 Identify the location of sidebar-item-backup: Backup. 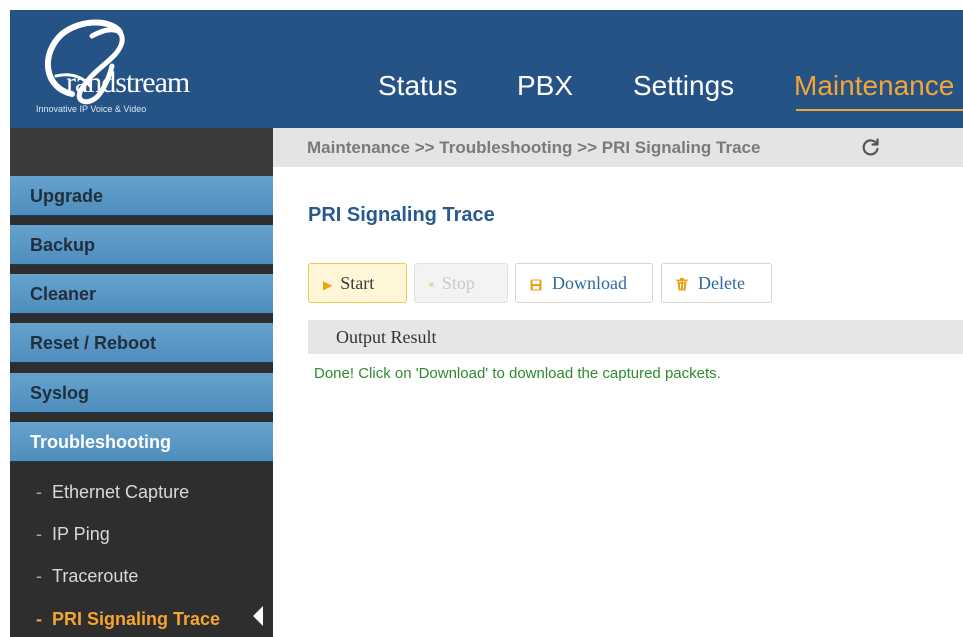
(141, 245).